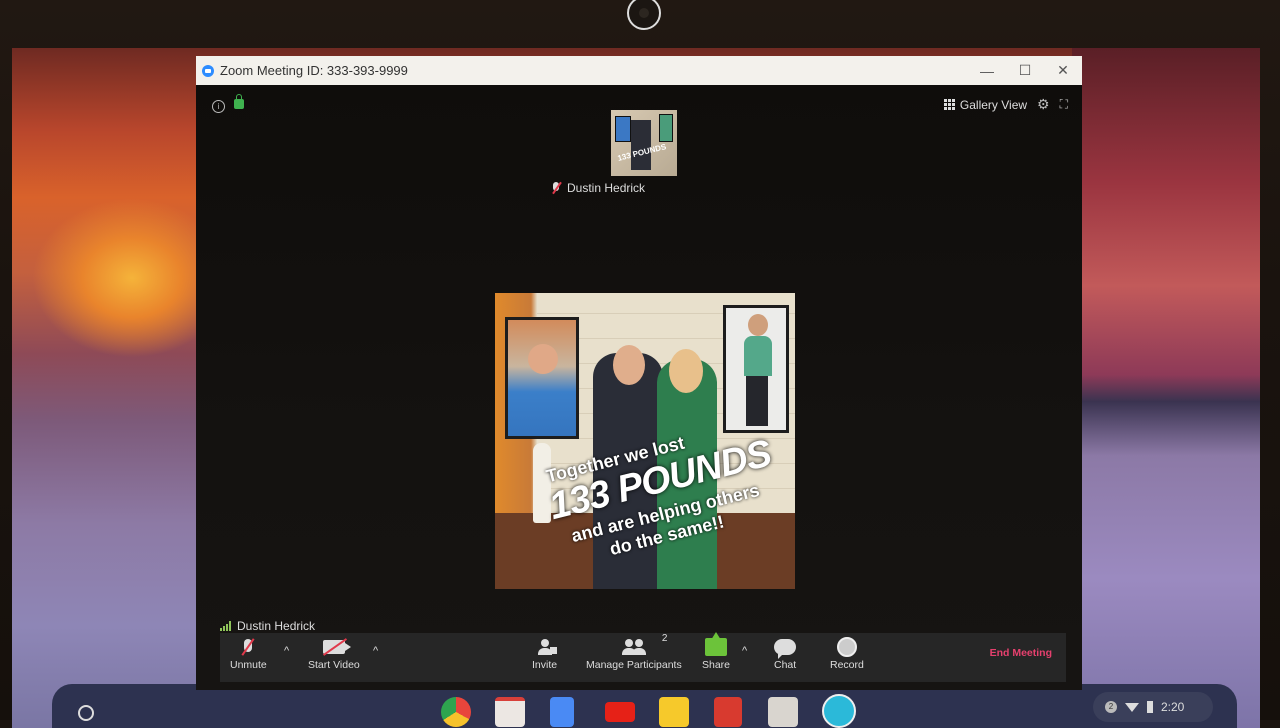  Describe the element at coordinates (728, 712) in the screenshot. I see `shelf-app-bookmarks` at that location.